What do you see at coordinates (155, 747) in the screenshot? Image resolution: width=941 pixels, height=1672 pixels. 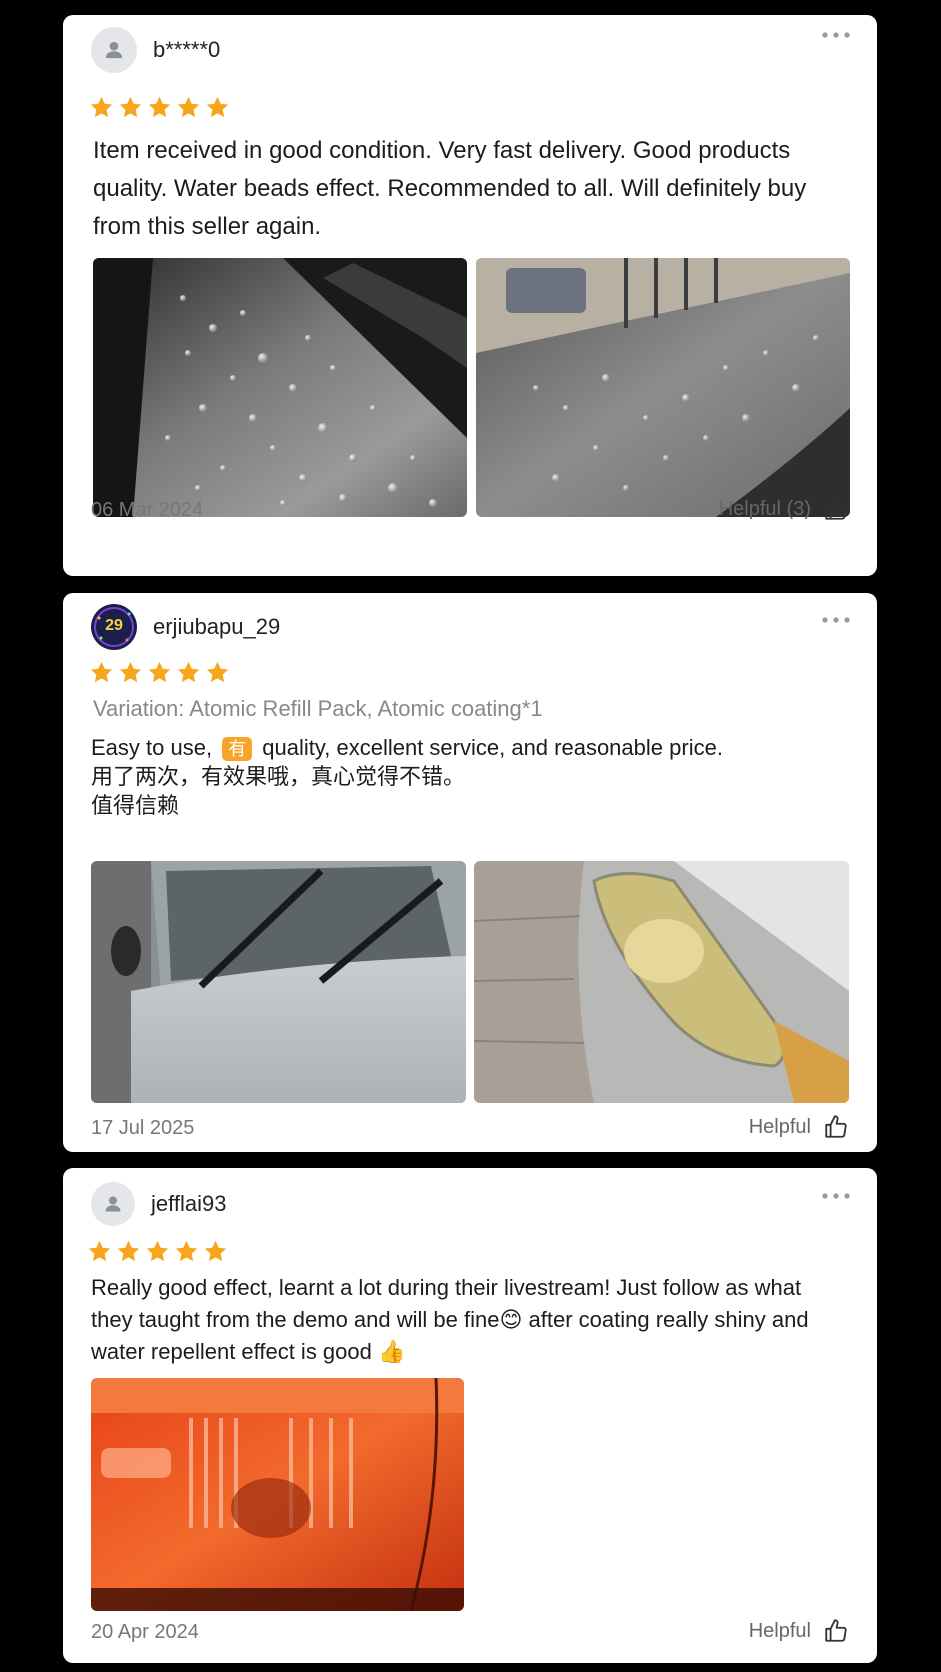 I see `review-text-part: Easy to use,` at bounding box center [155, 747].